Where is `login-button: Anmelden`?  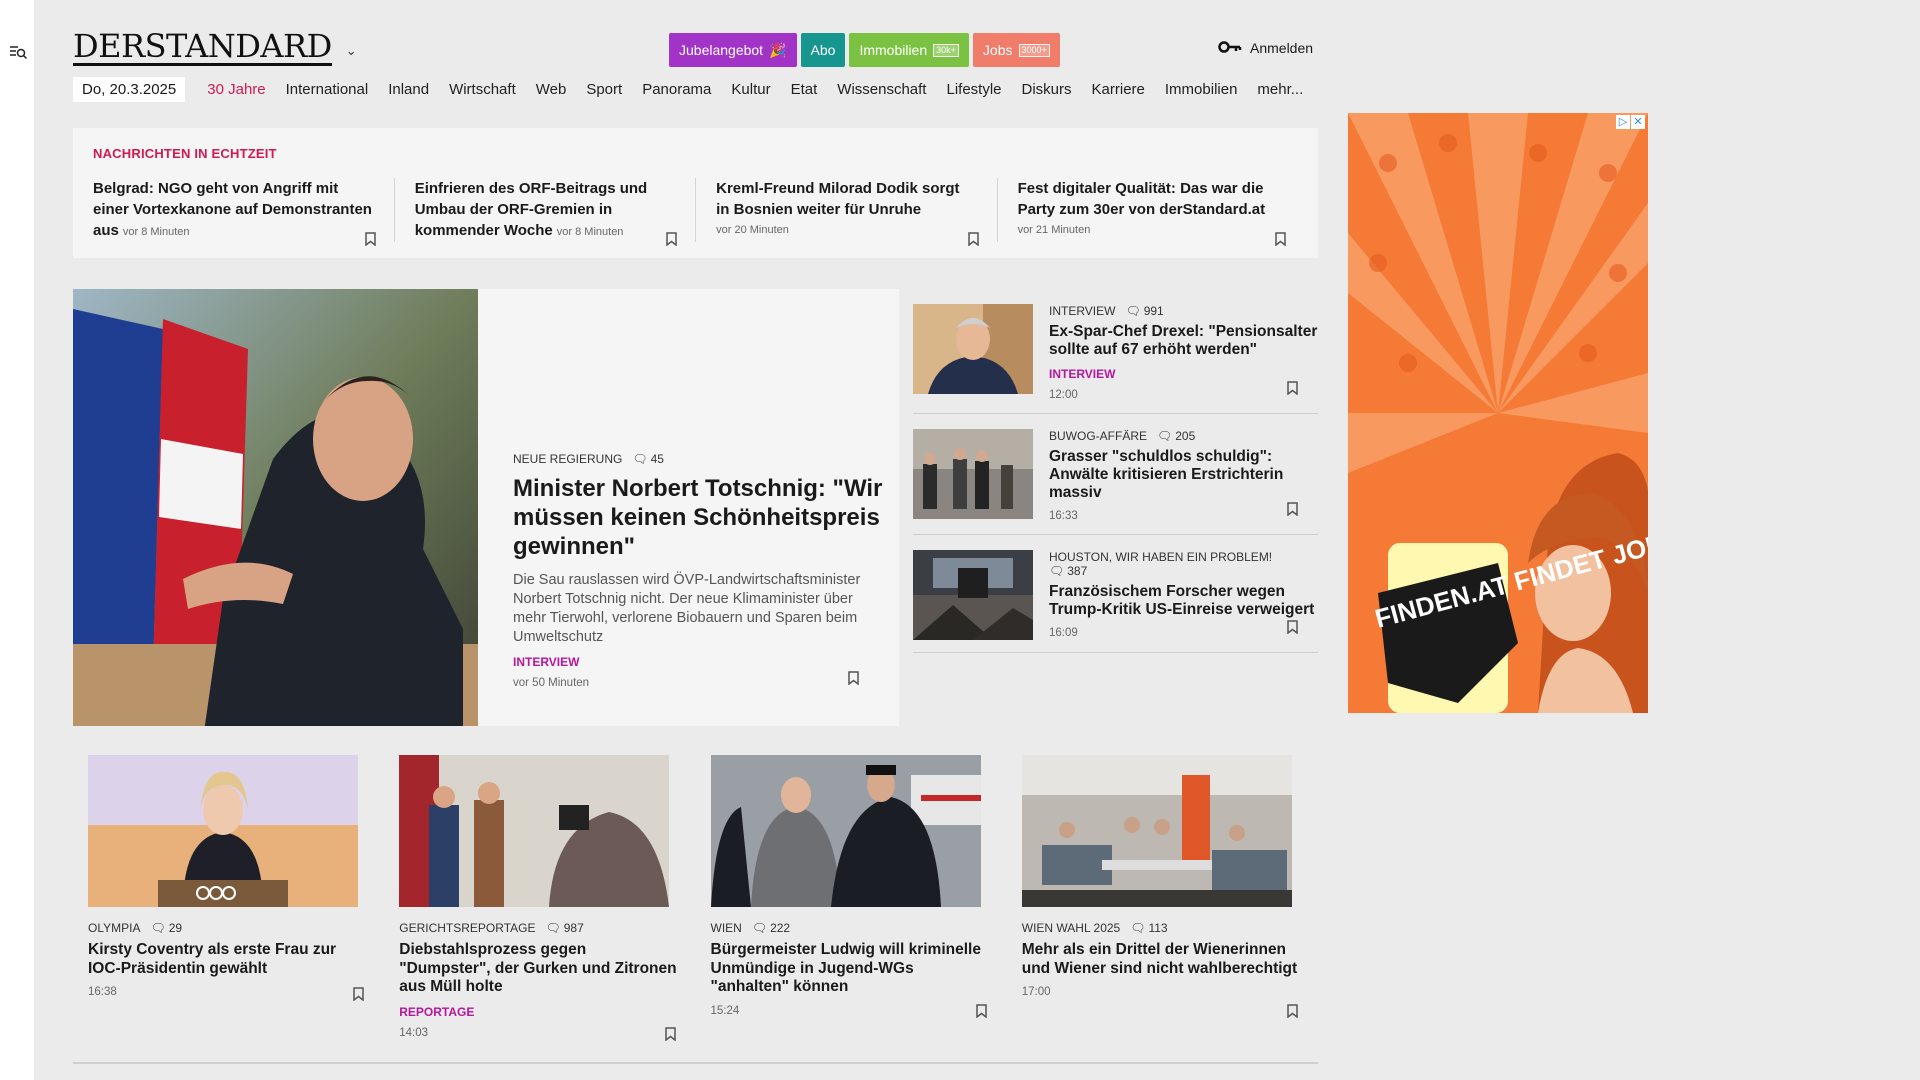
login-button: Anmelden is located at coordinates (1265, 48).